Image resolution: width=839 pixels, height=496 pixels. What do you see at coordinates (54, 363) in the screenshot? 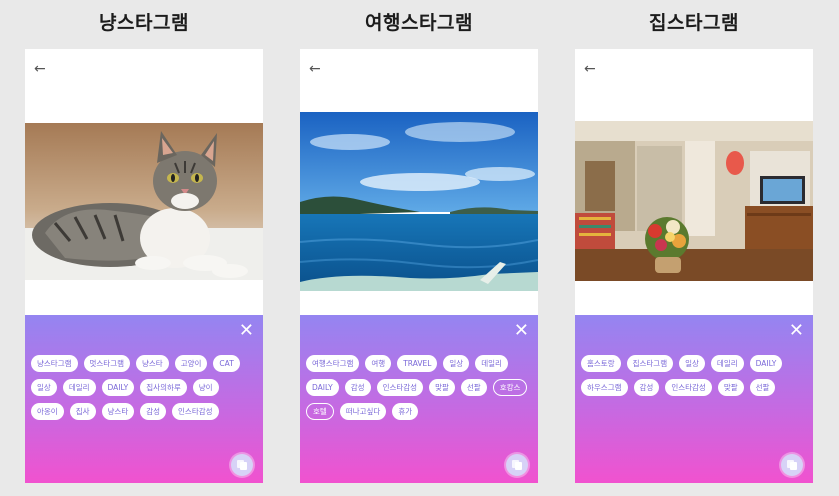
I see `hashtag-chip: 냥스타그램` at bounding box center [54, 363].